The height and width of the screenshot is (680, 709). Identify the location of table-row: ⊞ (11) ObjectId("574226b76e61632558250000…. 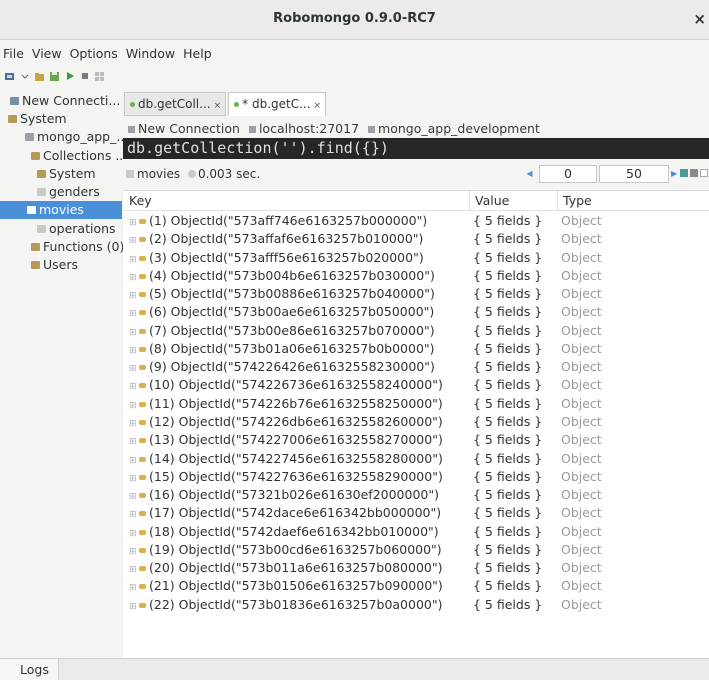
(416, 404).